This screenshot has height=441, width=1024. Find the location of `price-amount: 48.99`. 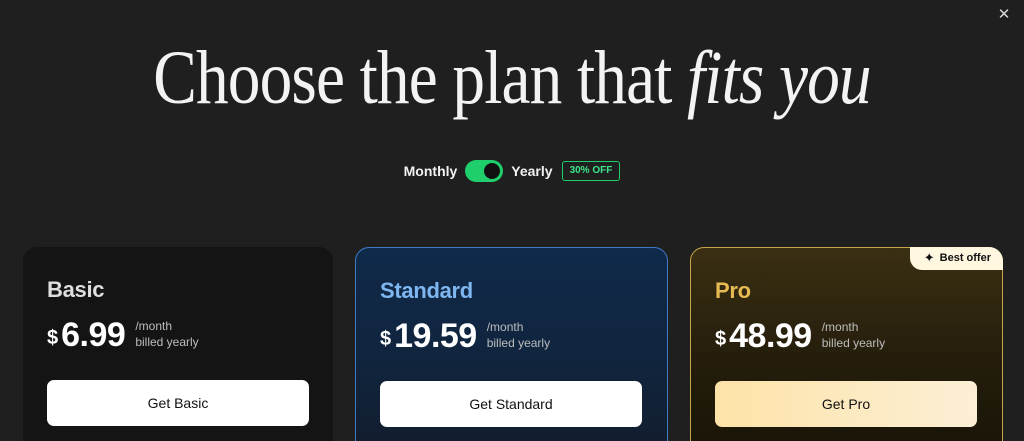

price-amount: 48.99 is located at coordinates (770, 336).